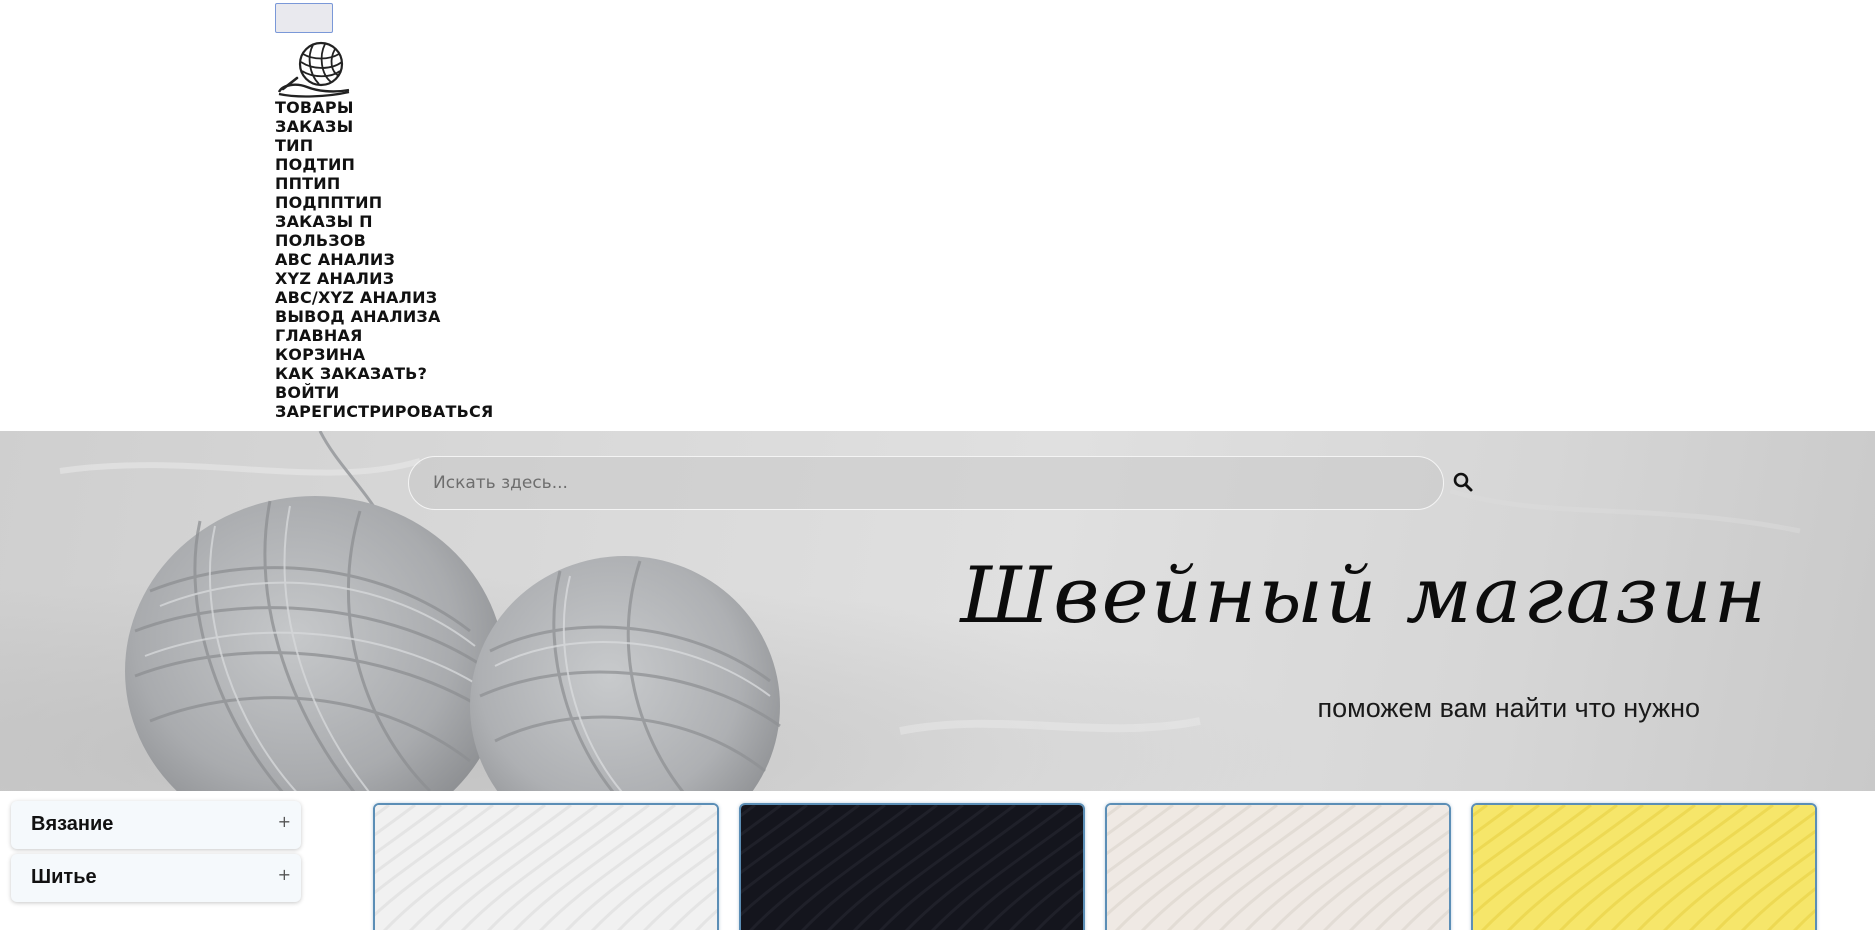 The height and width of the screenshot is (930, 1875). I want to click on nav-item-tovary: ТОВАРЫ, so click(314, 107).